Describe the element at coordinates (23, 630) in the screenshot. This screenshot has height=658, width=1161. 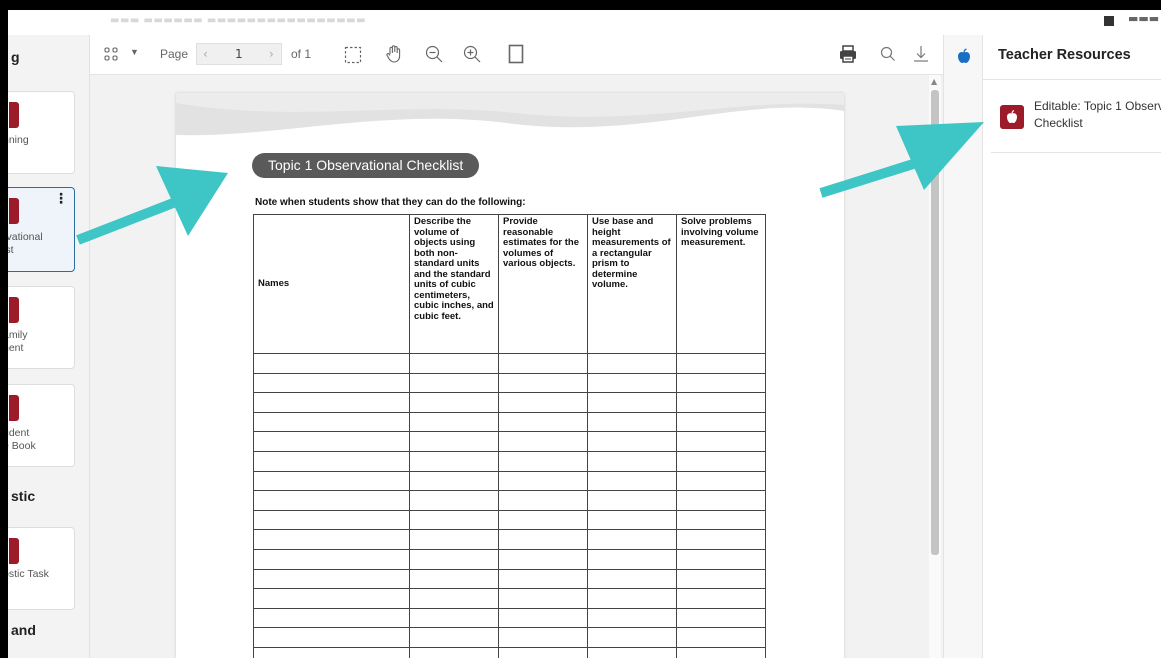
I see `section-title: and` at that location.